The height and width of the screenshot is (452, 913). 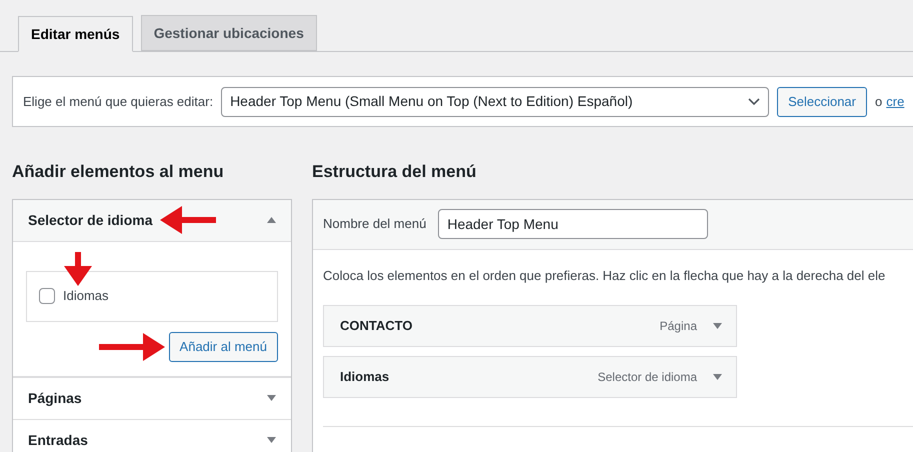 What do you see at coordinates (223, 347) in the screenshot?
I see `add-to-menu-button: Añadir al menú` at bounding box center [223, 347].